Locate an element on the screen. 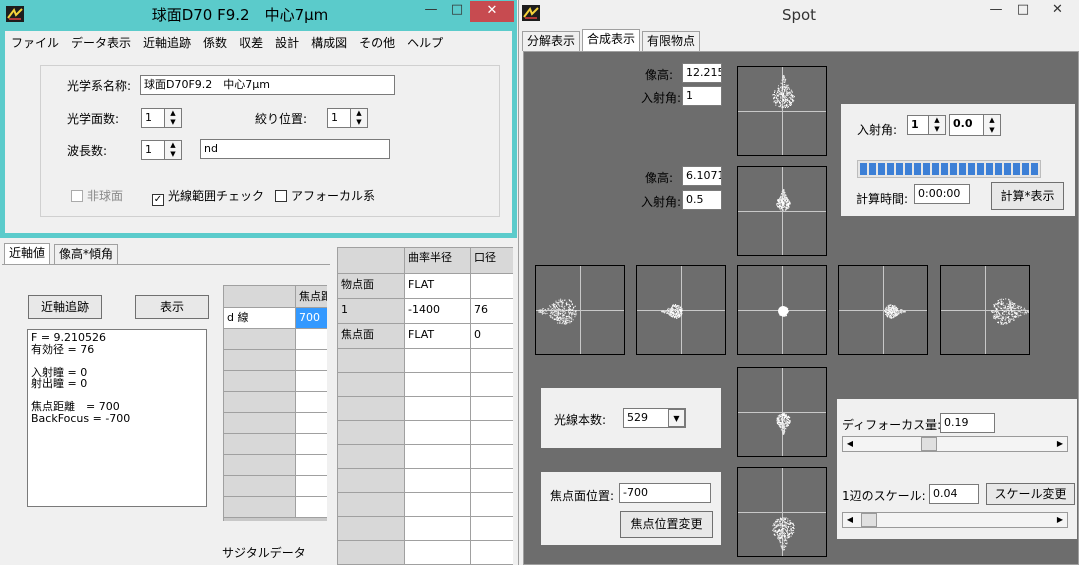 The image size is (1079, 565). menu-other: その他 is located at coordinates (377, 43).